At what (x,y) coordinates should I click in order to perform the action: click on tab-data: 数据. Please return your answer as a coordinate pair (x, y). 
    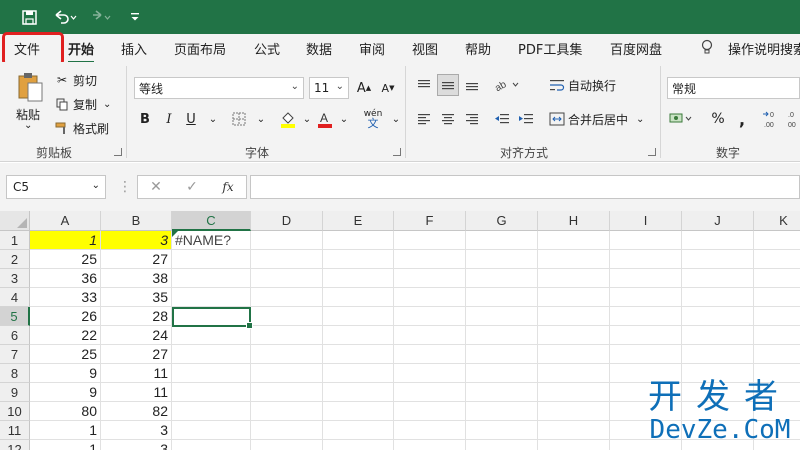
    Looking at the image, I should click on (319, 49).